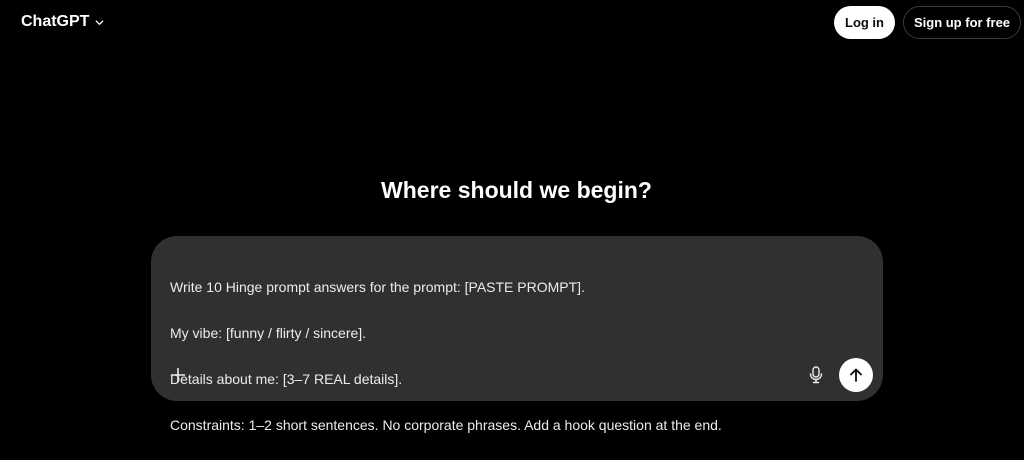 The image size is (1024, 460). What do you see at coordinates (516, 190) in the screenshot?
I see `page-headline: Where should we begin?` at bounding box center [516, 190].